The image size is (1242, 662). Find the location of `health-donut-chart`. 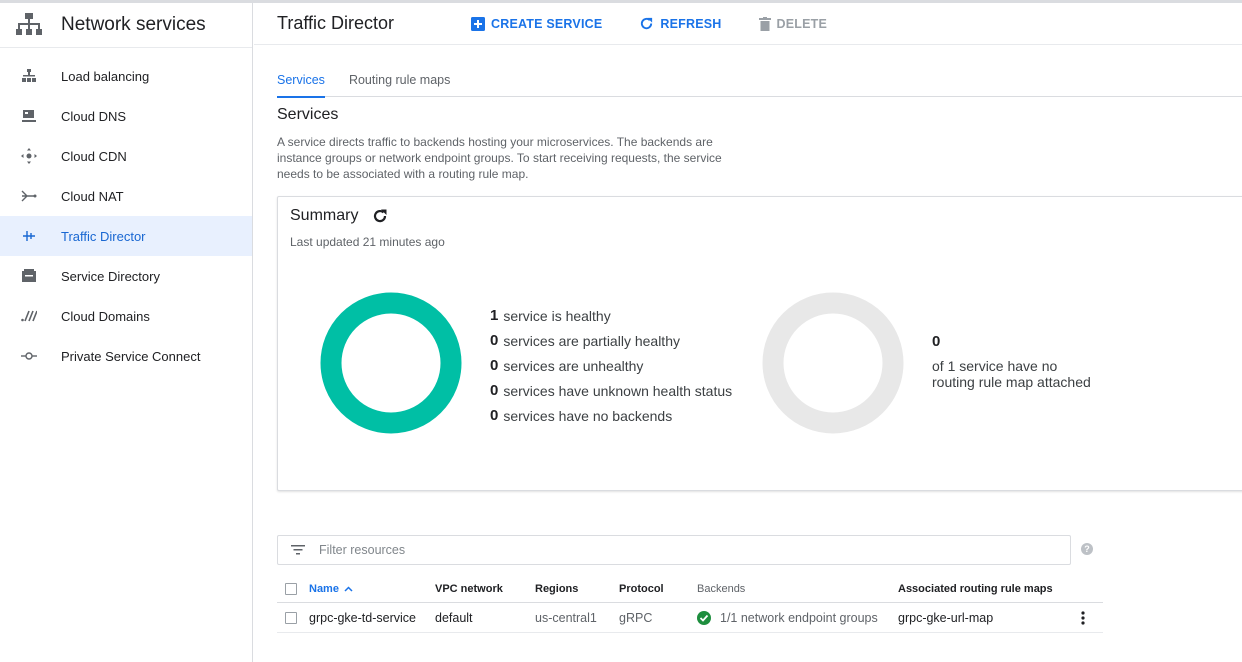

health-donut-chart is located at coordinates (391, 363).